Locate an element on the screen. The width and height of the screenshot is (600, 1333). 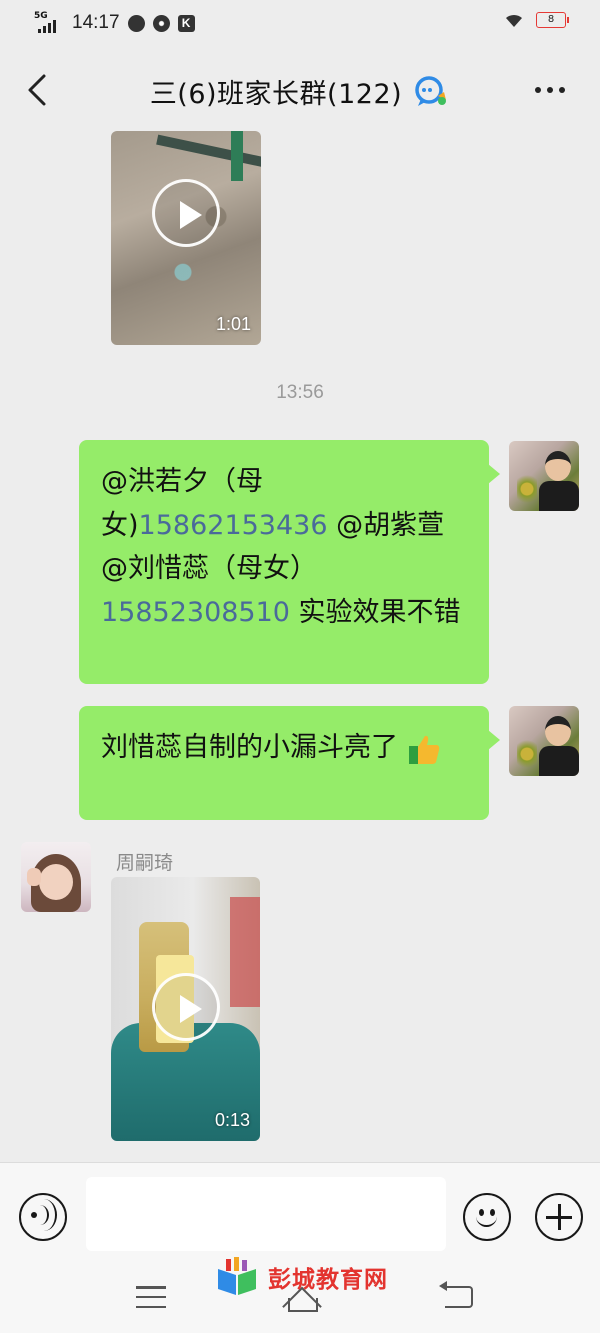
emoji-icon is located at coordinates (487, 1217).